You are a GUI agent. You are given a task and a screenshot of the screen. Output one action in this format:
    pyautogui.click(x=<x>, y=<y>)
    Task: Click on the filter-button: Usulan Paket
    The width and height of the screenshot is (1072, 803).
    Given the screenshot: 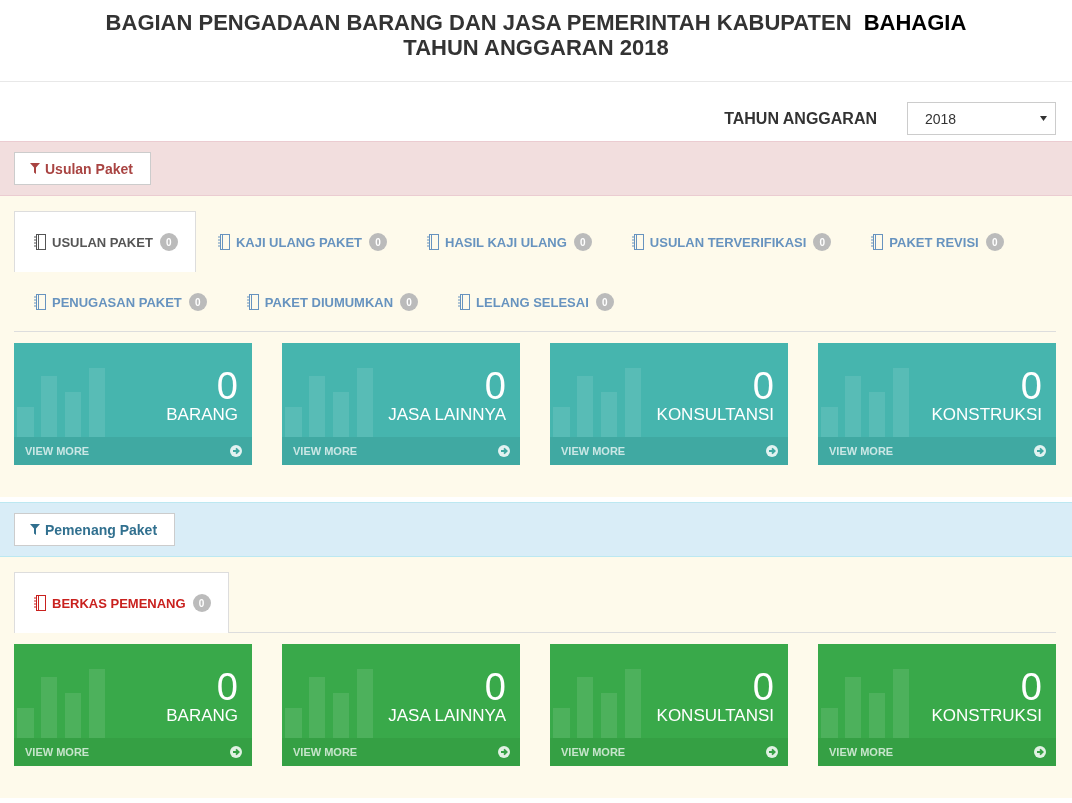 What is the action you would take?
    pyautogui.click(x=82, y=168)
    